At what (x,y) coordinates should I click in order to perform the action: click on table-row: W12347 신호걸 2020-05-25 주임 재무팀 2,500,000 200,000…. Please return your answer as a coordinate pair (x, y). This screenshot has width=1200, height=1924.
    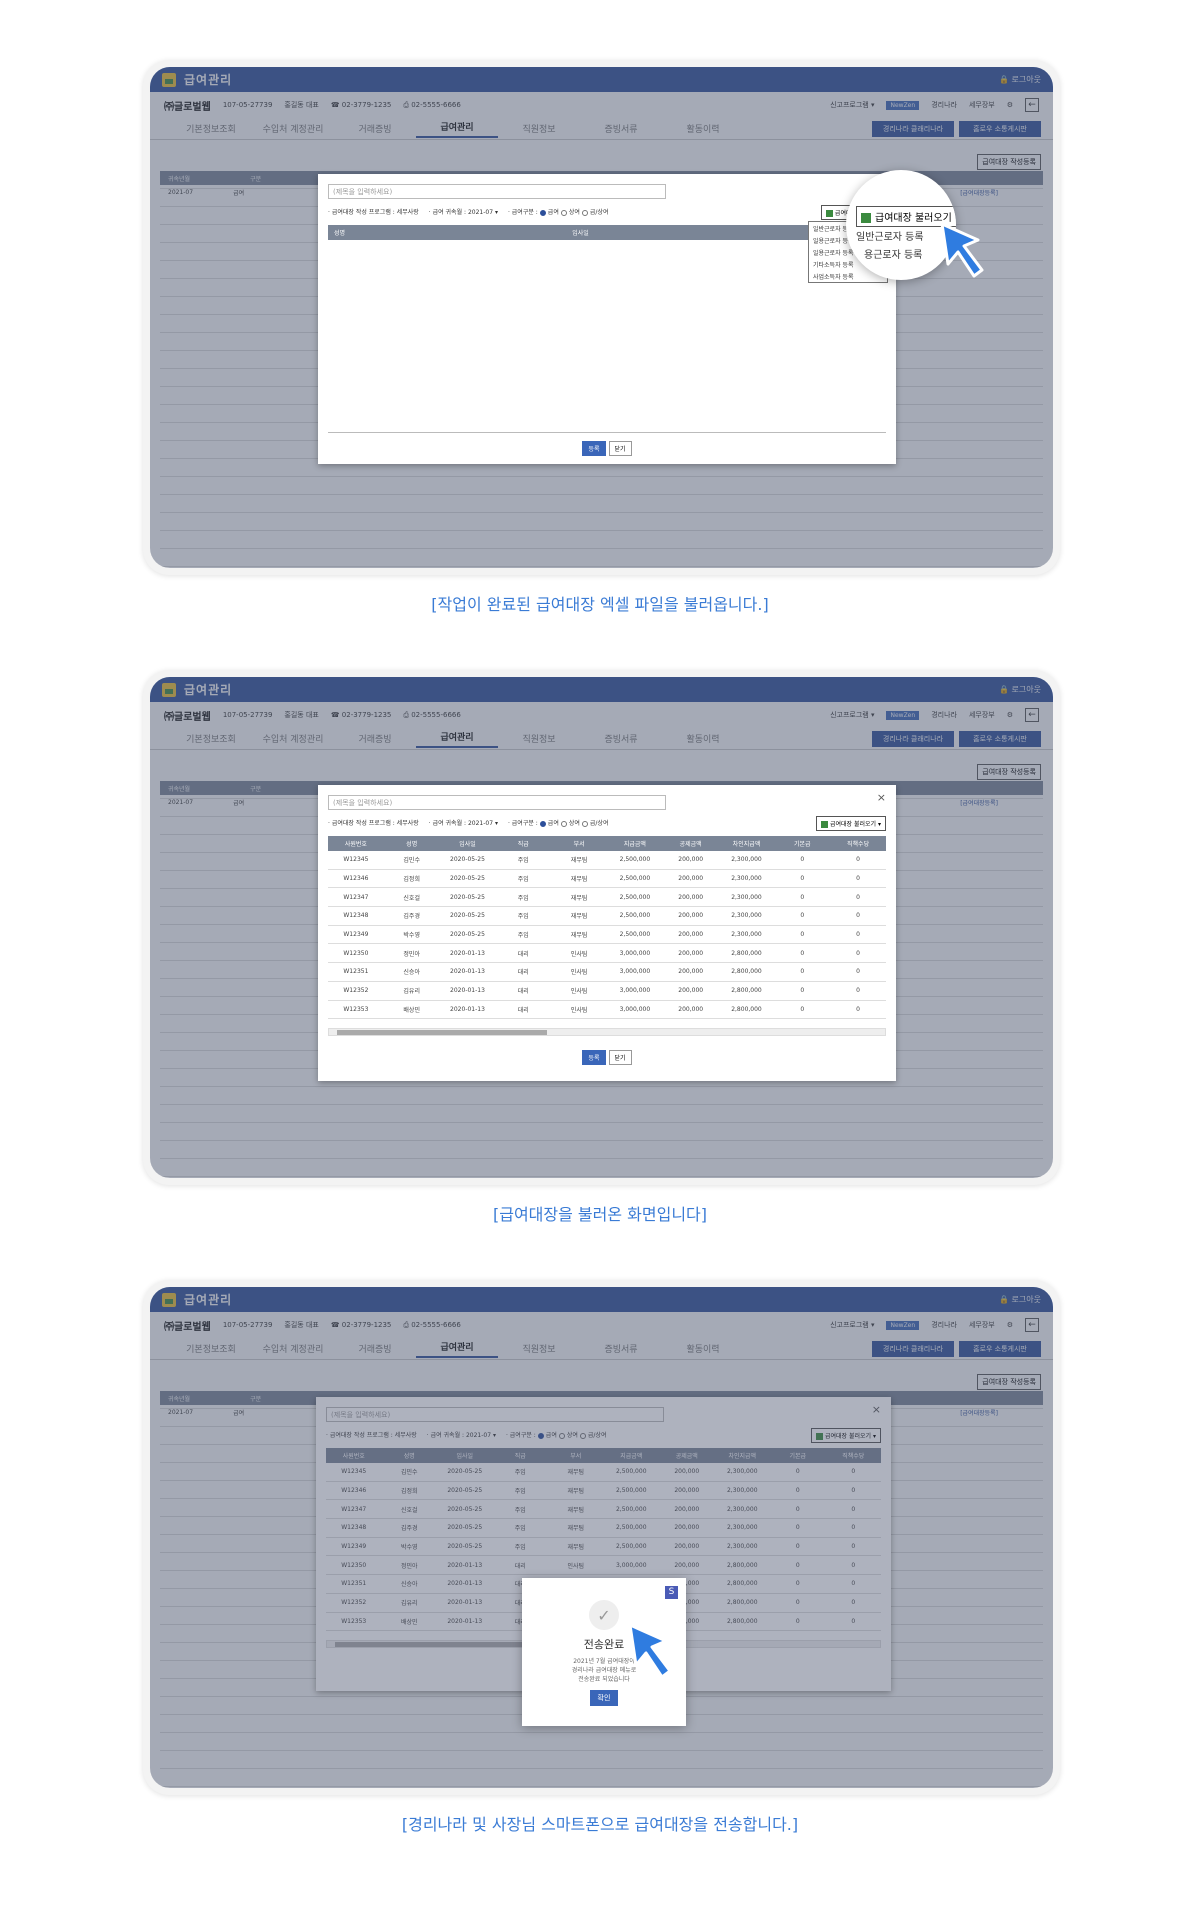
    Looking at the image, I should click on (607, 898).